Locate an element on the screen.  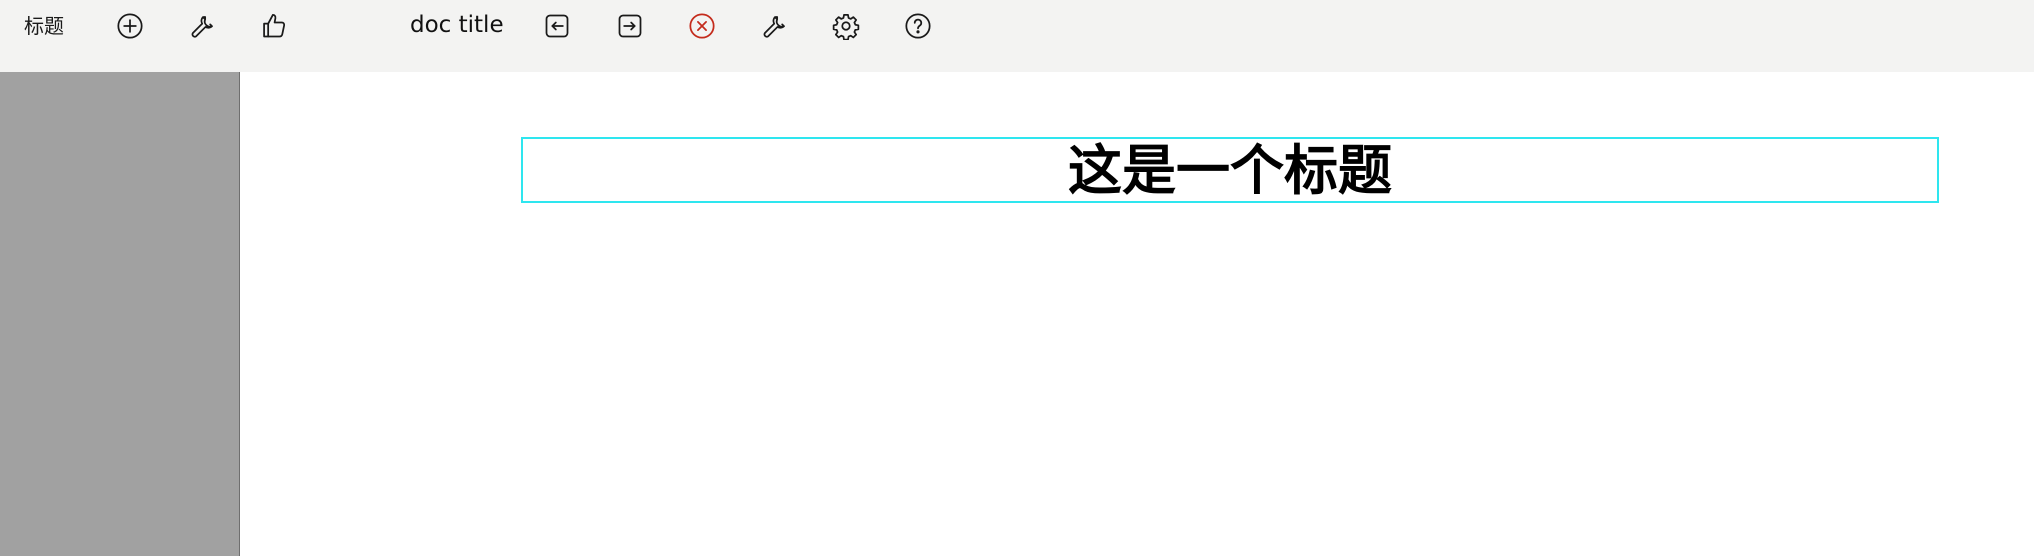
toolbar: 标题 doc title is located at coordinates (1017, 36).